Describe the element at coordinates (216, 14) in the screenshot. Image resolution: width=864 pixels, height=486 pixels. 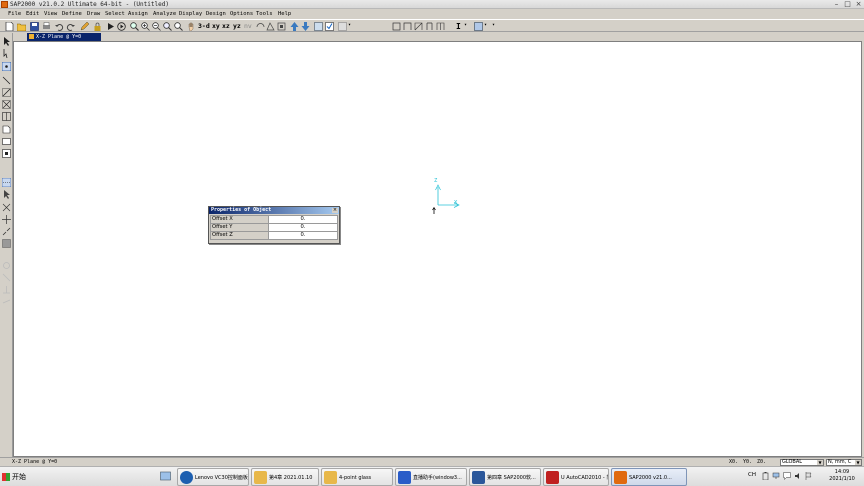
I see `menu-design: Design` at that location.